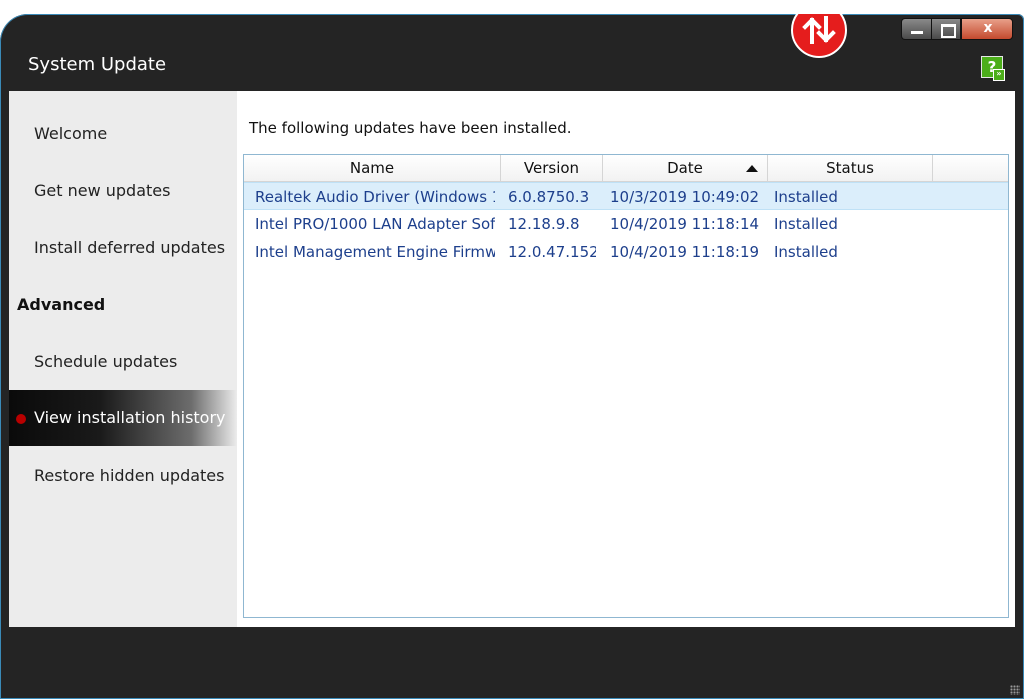 This screenshot has height=699, width=1024. What do you see at coordinates (999, 75) in the screenshot?
I see `help-expand-icon: »` at bounding box center [999, 75].